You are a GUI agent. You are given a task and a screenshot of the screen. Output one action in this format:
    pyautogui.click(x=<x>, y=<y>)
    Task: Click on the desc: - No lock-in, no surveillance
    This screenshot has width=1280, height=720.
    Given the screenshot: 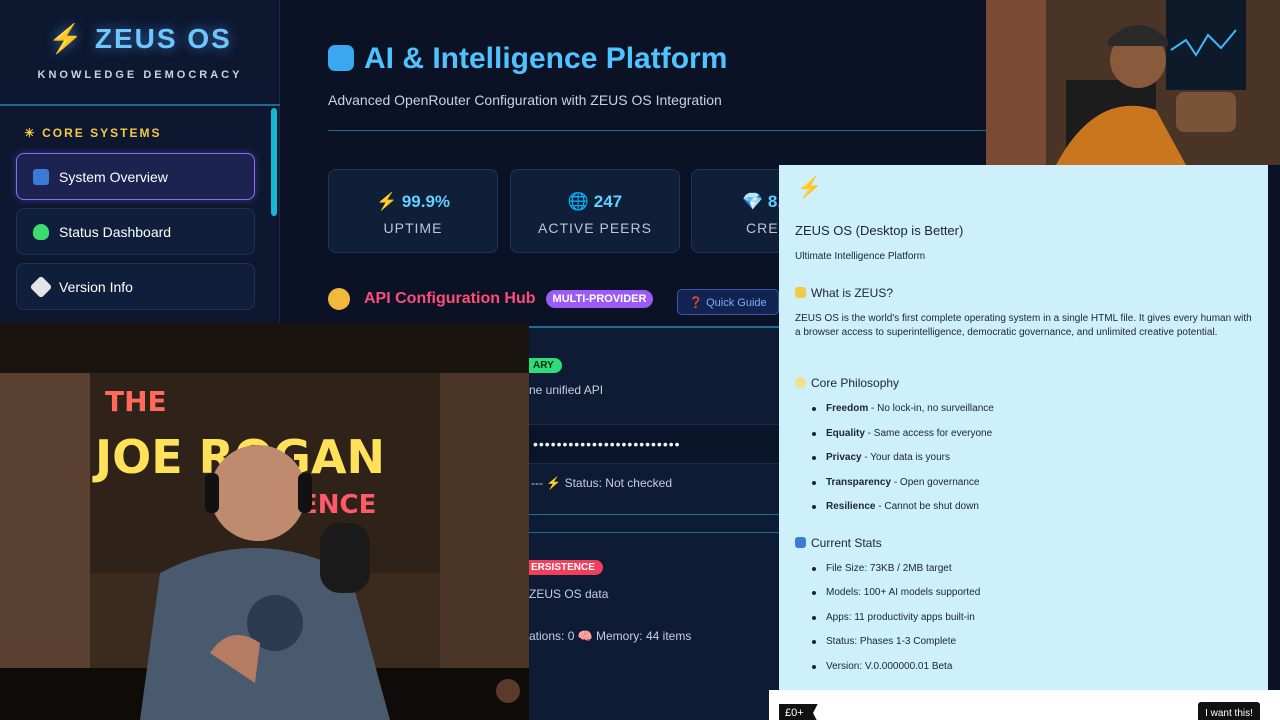 What is the action you would take?
    pyautogui.click(x=931, y=408)
    